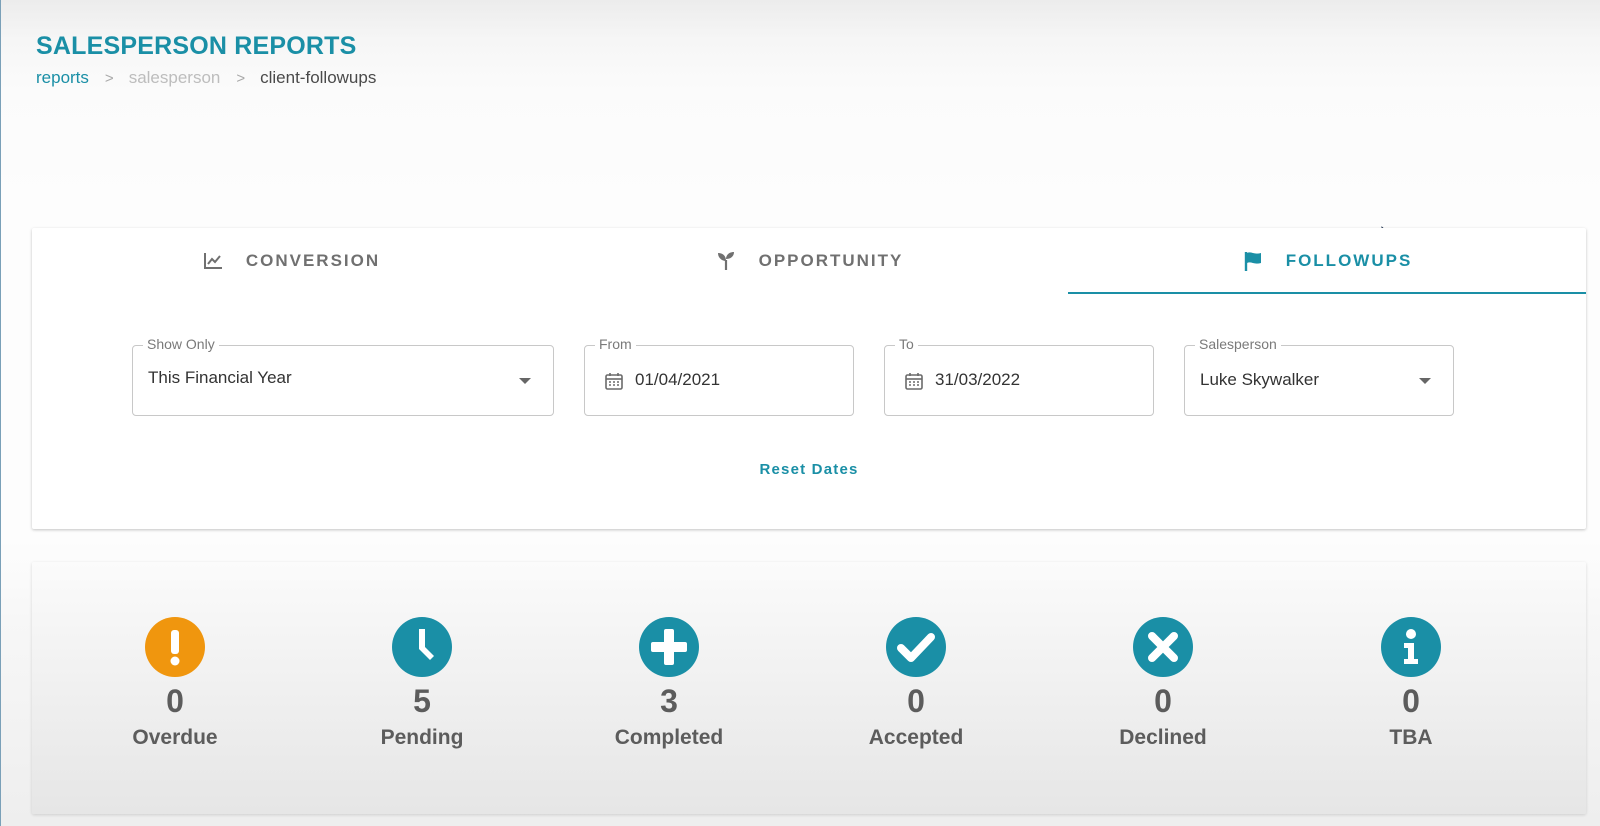 Image resolution: width=1600 pixels, height=826 pixels. Describe the element at coordinates (318, 77) in the screenshot. I see `breadcrumb-current: client-followups` at that location.